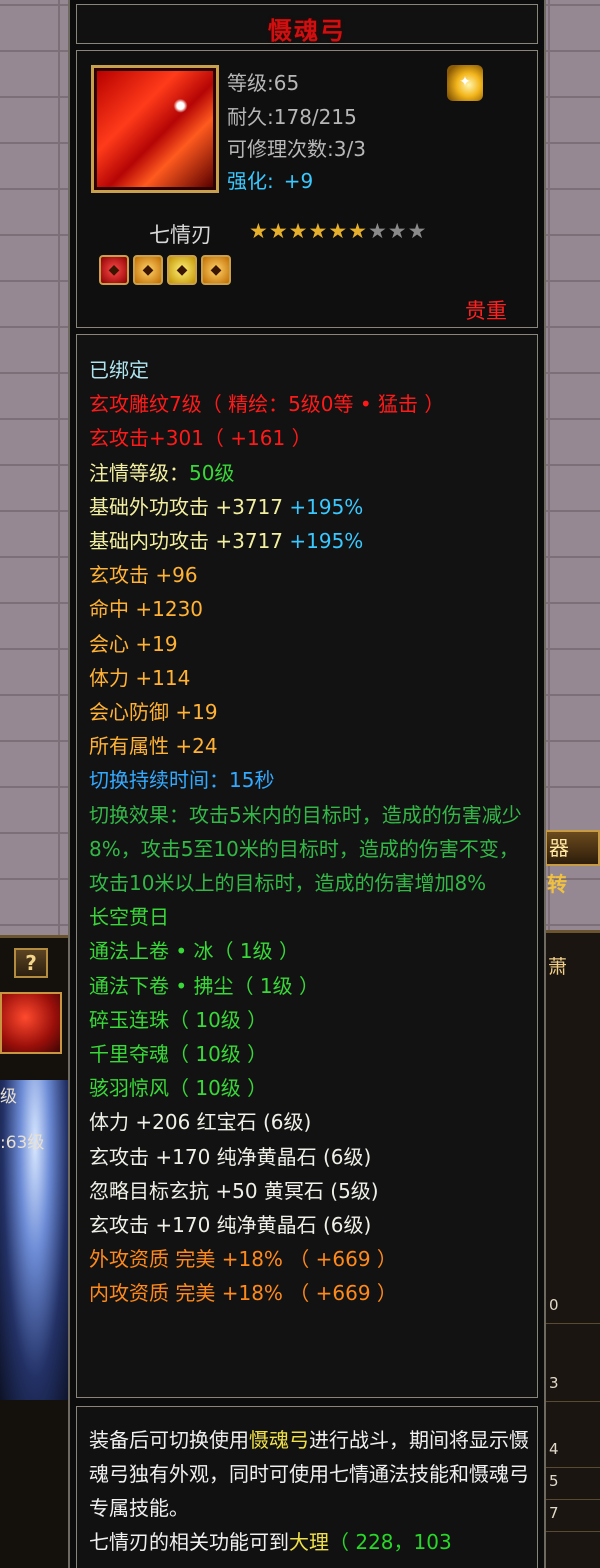 The image size is (600, 1568). Describe the element at coordinates (31, 963) in the screenshot. I see `help-button: ?` at that location.